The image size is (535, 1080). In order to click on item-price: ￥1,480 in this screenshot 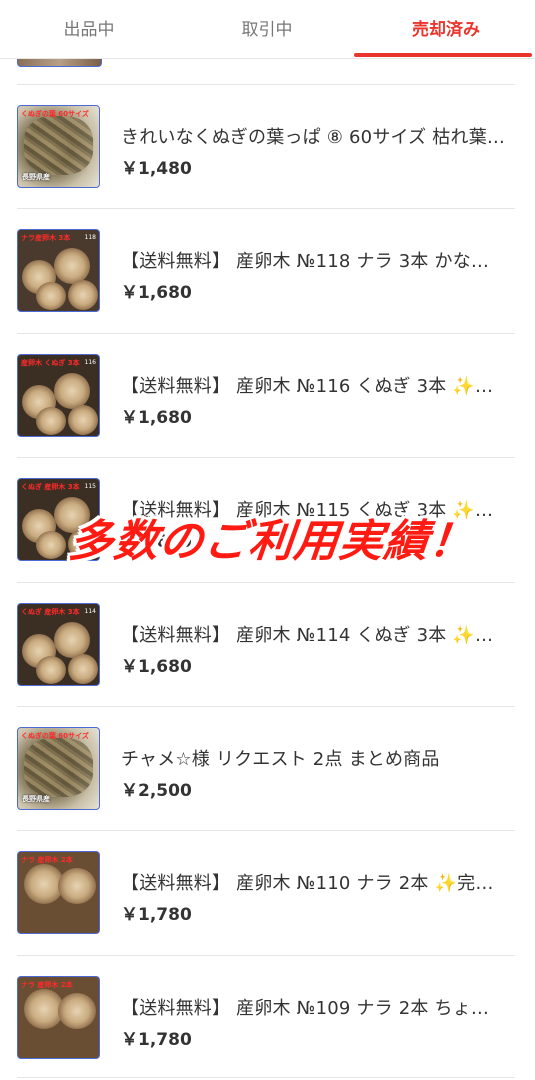, I will do `click(156, 169)`.